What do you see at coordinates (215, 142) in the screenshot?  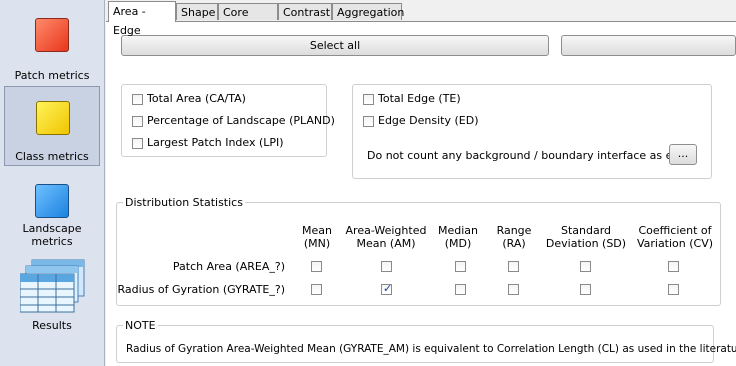 I see `lpi-label: Largest Patch Index (LPI)` at bounding box center [215, 142].